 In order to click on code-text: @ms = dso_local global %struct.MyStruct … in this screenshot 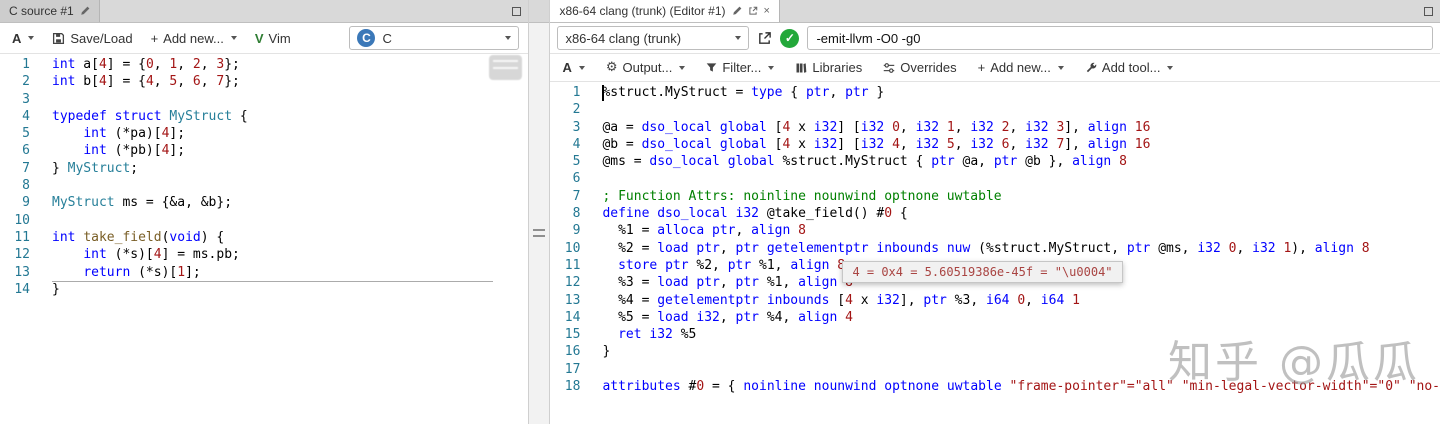, I will do `click(864, 162)`.